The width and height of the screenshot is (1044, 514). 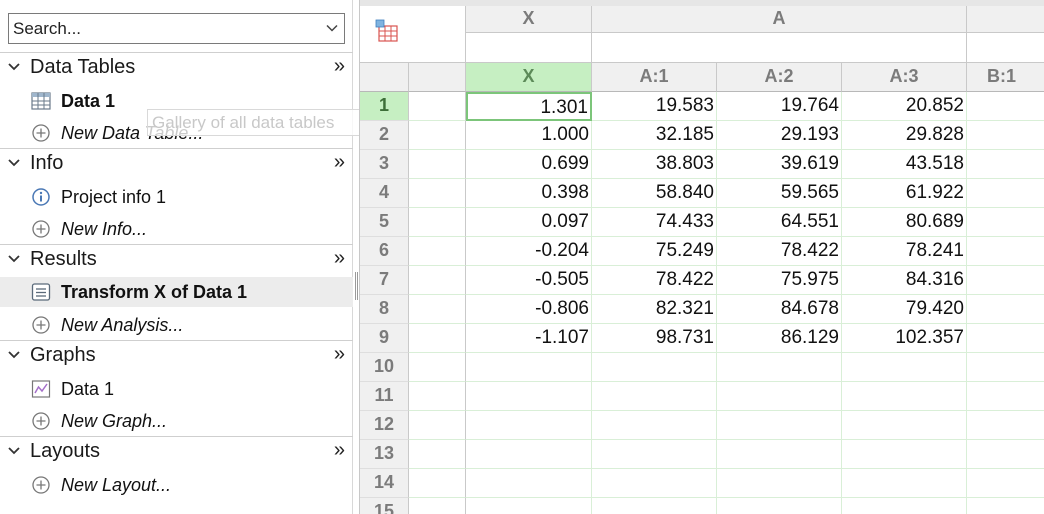 What do you see at coordinates (654, 338) in the screenshot?
I see `table-cell: 98.731` at bounding box center [654, 338].